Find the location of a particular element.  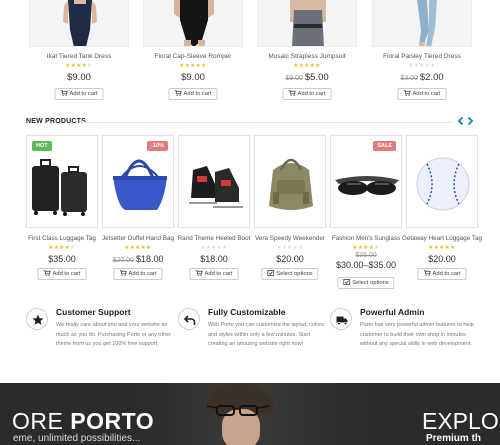

star-icon is located at coordinates (38, 319).